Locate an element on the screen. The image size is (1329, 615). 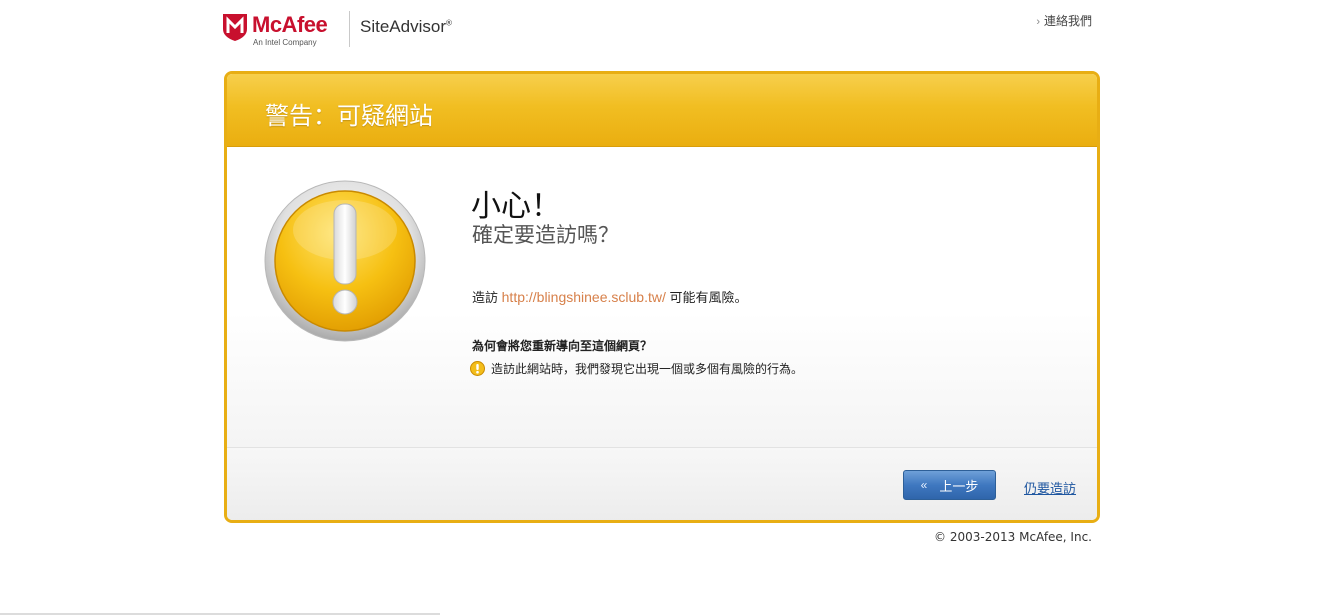
exclamation-warning-icon is located at coordinates (345, 261).